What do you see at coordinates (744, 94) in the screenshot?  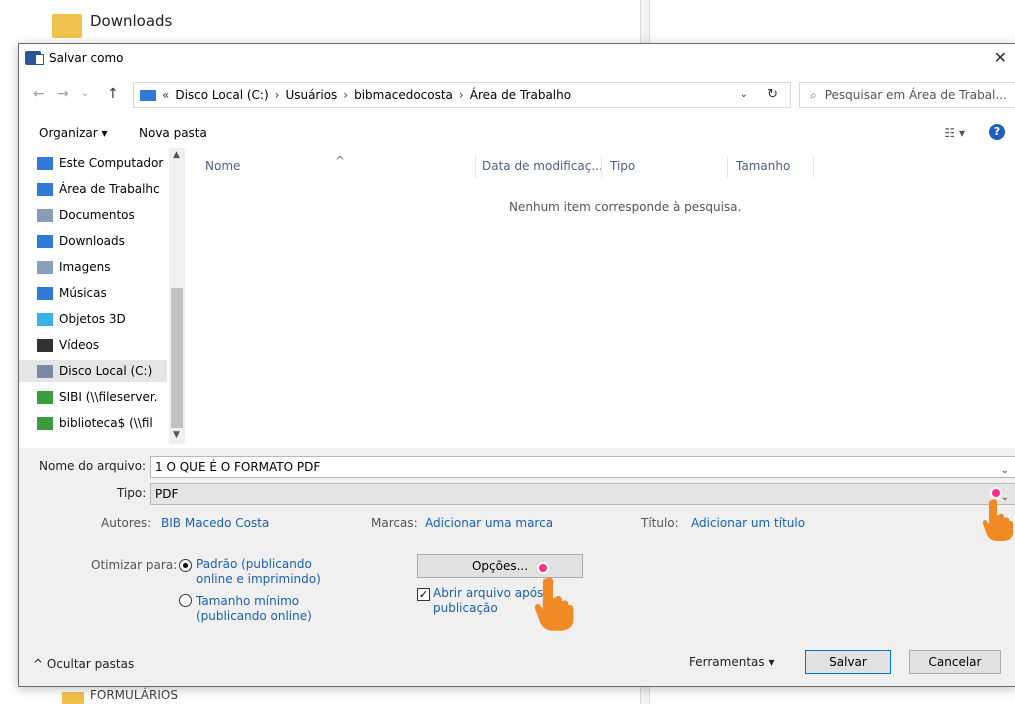 I see `address-dropdown-icon: ⌄` at bounding box center [744, 94].